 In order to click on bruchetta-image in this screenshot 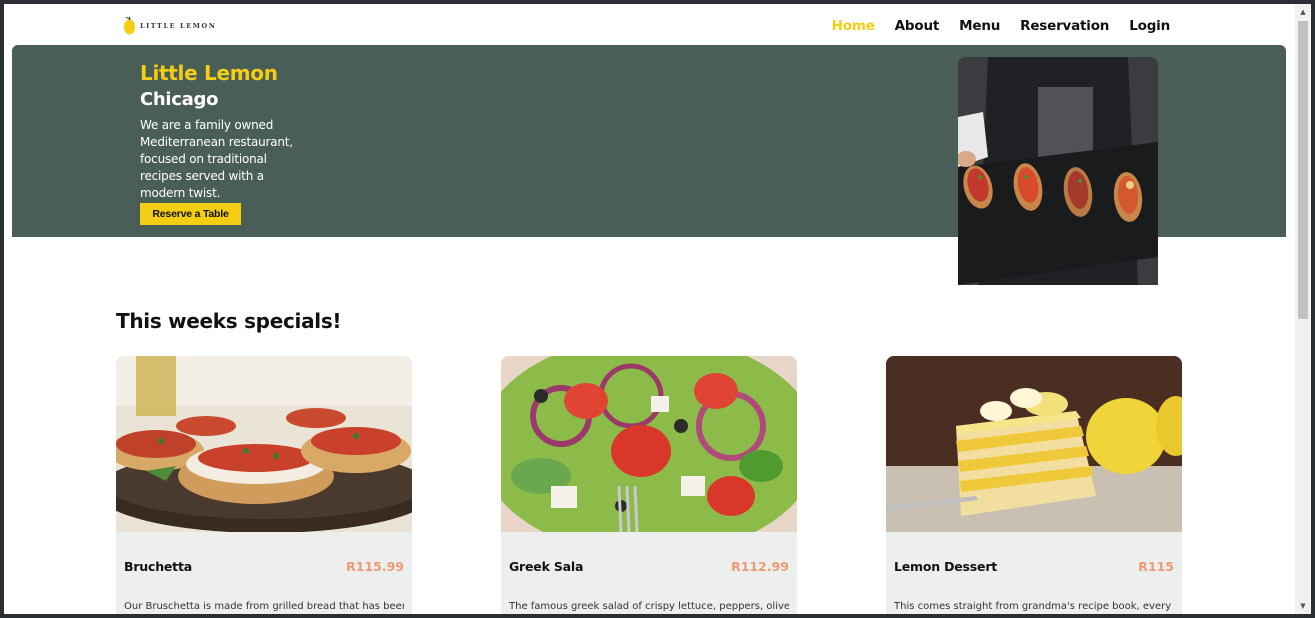, I will do `click(264, 444)`.